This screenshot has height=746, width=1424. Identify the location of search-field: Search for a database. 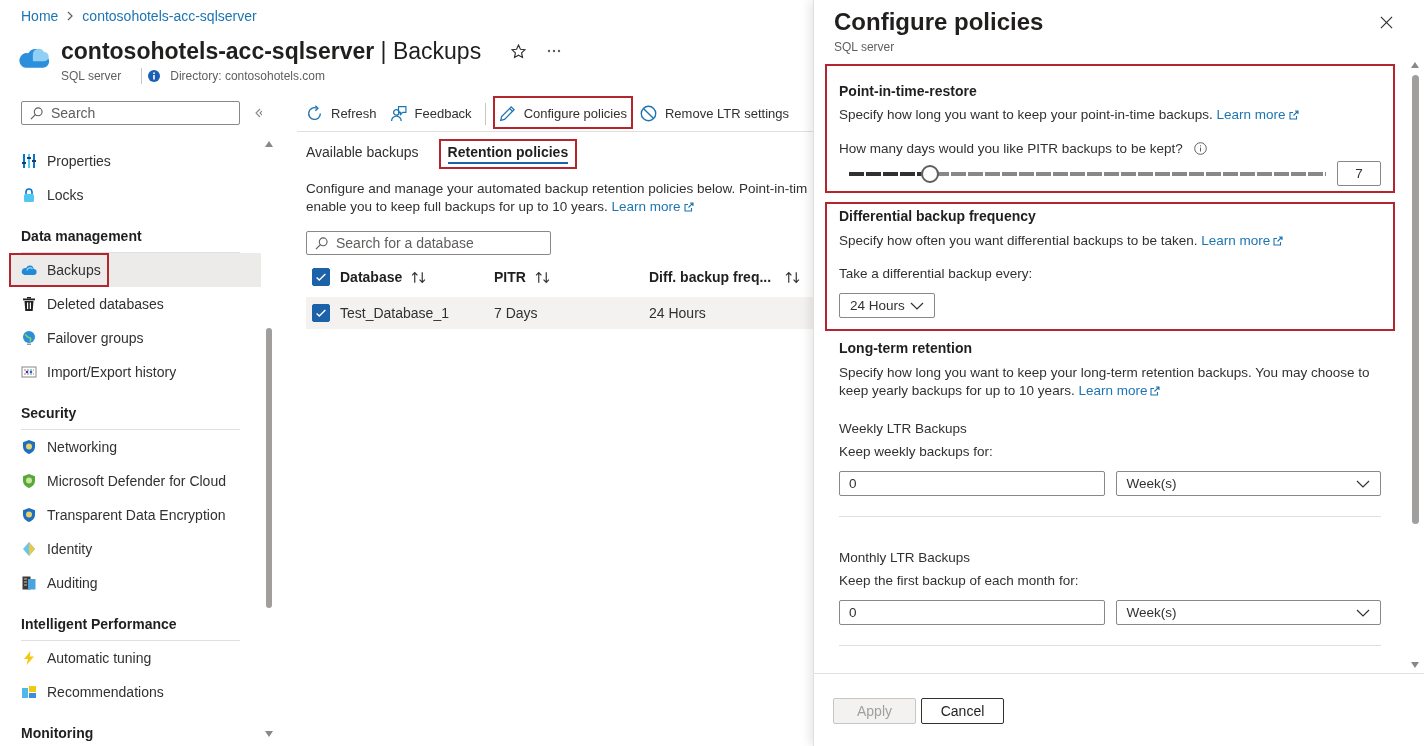
(428, 243).